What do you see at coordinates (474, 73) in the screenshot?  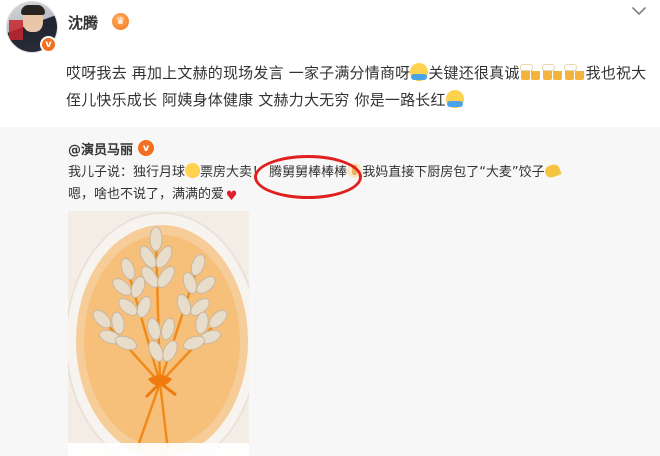 I see `post-text-segment-2: 关键还很真诚` at bounding box center [474, 73].